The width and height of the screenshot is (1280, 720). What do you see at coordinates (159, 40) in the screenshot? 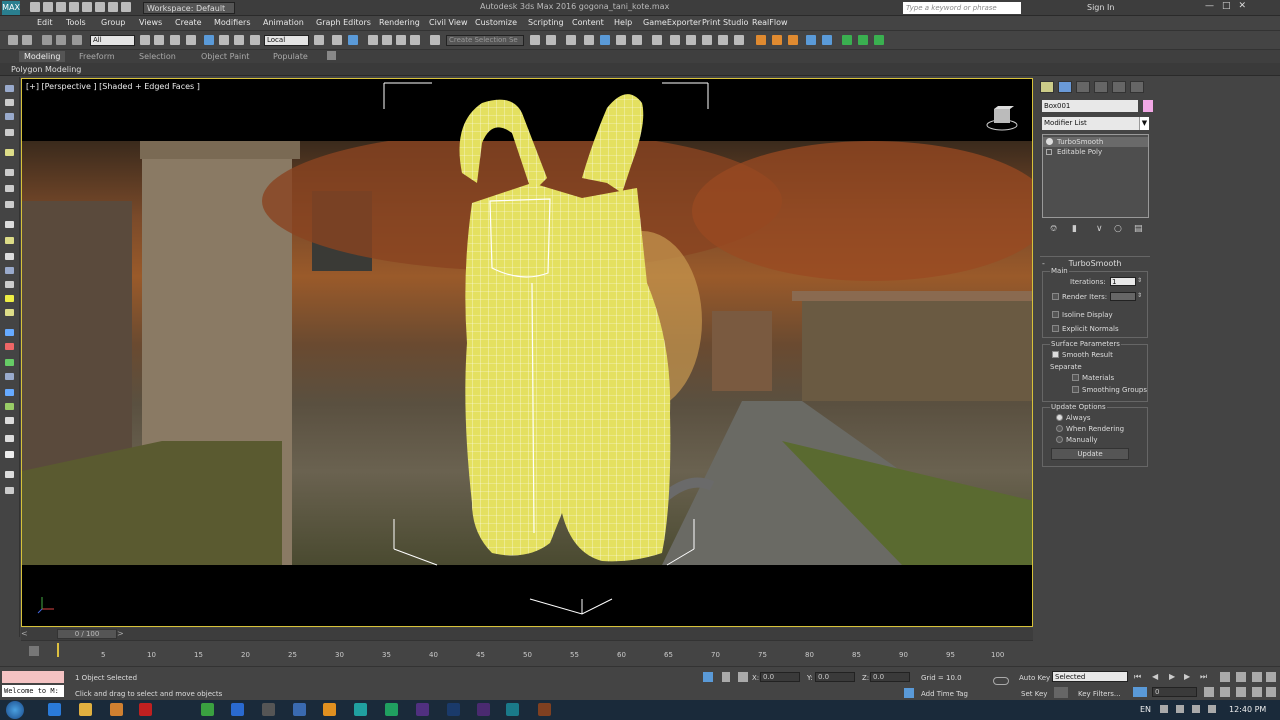
I see `select-by-name-icon` at bounding box center [159, 40].